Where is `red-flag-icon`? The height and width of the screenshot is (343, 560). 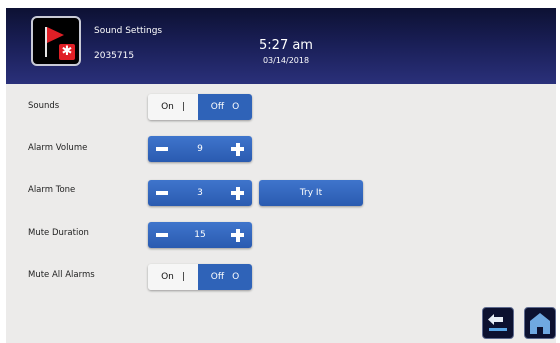
red-flag-icon is located at coordinates (55, 35).